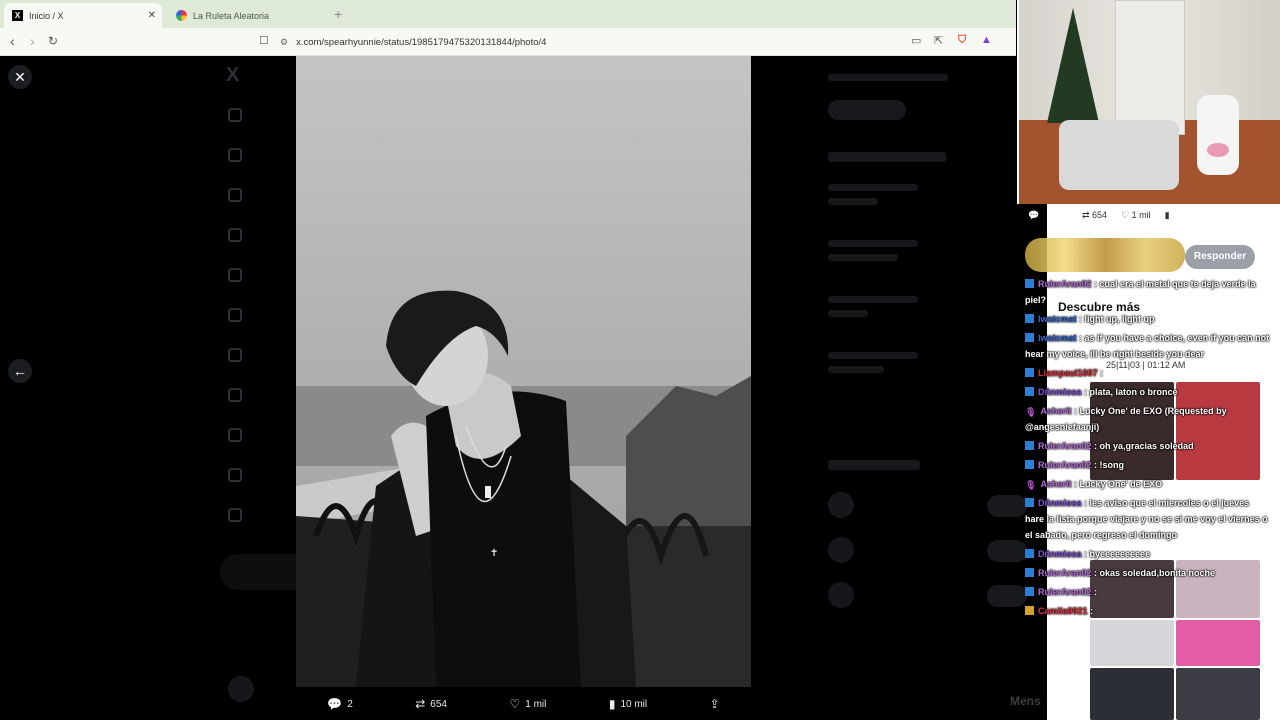 The width and height of the screenshot is (1280, 720). What do you see at coordinates (235, 235) in the screenshot?
I see `mail-icon` at bounding box center [235, 235].